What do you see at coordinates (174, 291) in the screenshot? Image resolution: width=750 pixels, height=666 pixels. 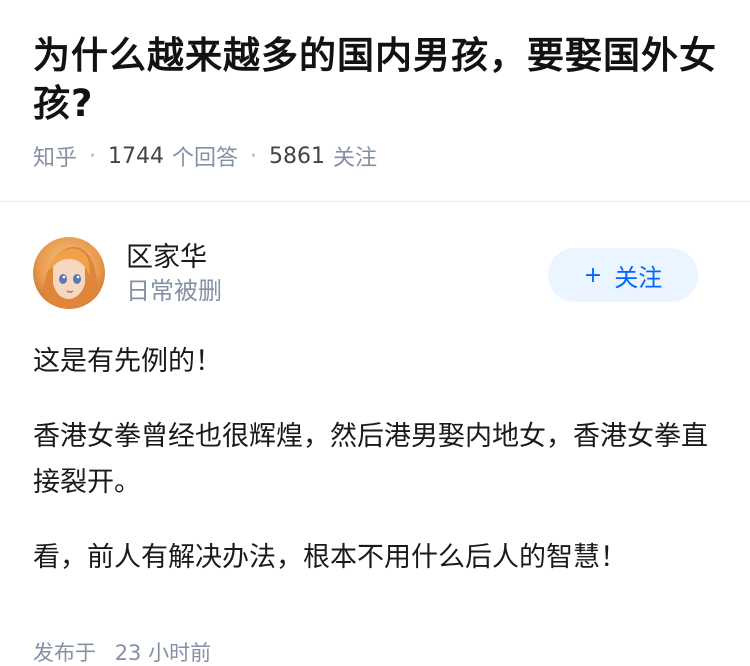 I see `author-bio: 日常被删` at bounding box center [174, 291].